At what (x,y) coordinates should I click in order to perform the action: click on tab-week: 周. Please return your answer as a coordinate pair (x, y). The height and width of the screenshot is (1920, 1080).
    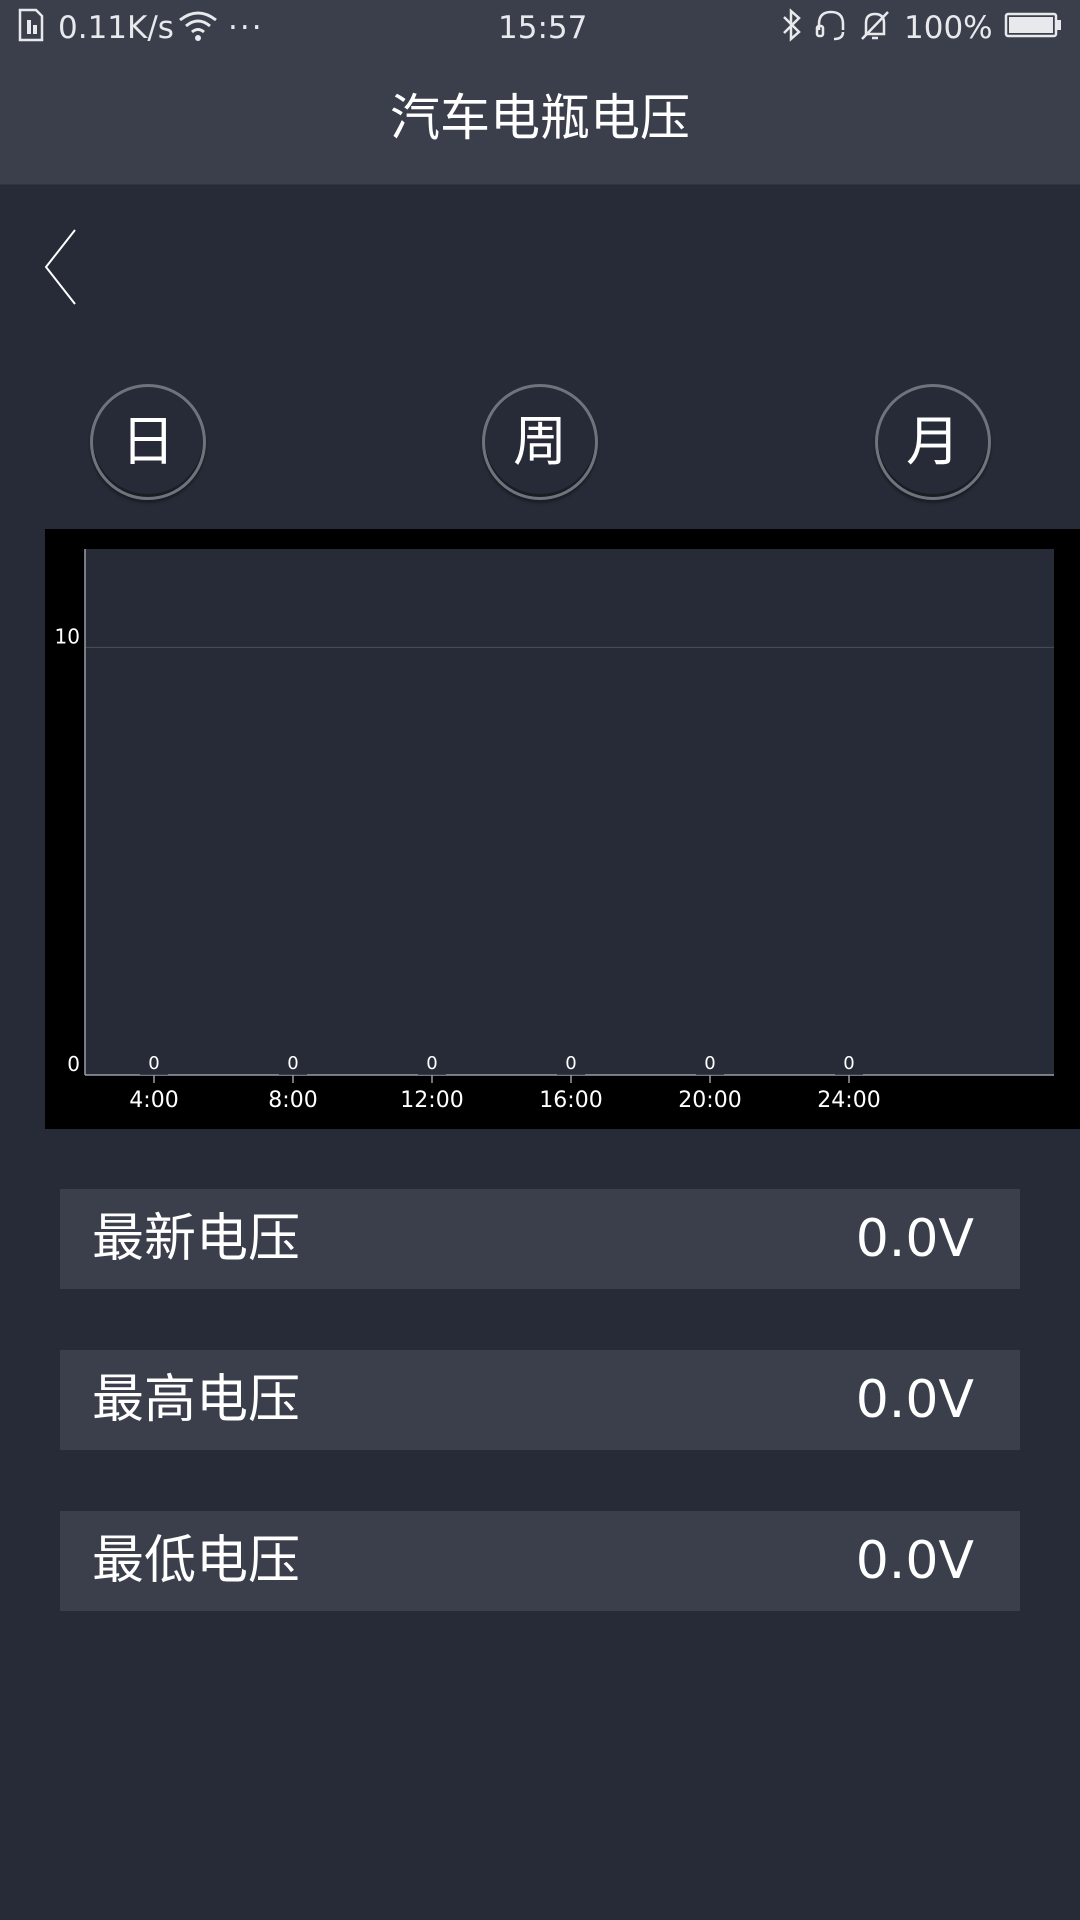
    Looking at the image, I should click on (540, 442).